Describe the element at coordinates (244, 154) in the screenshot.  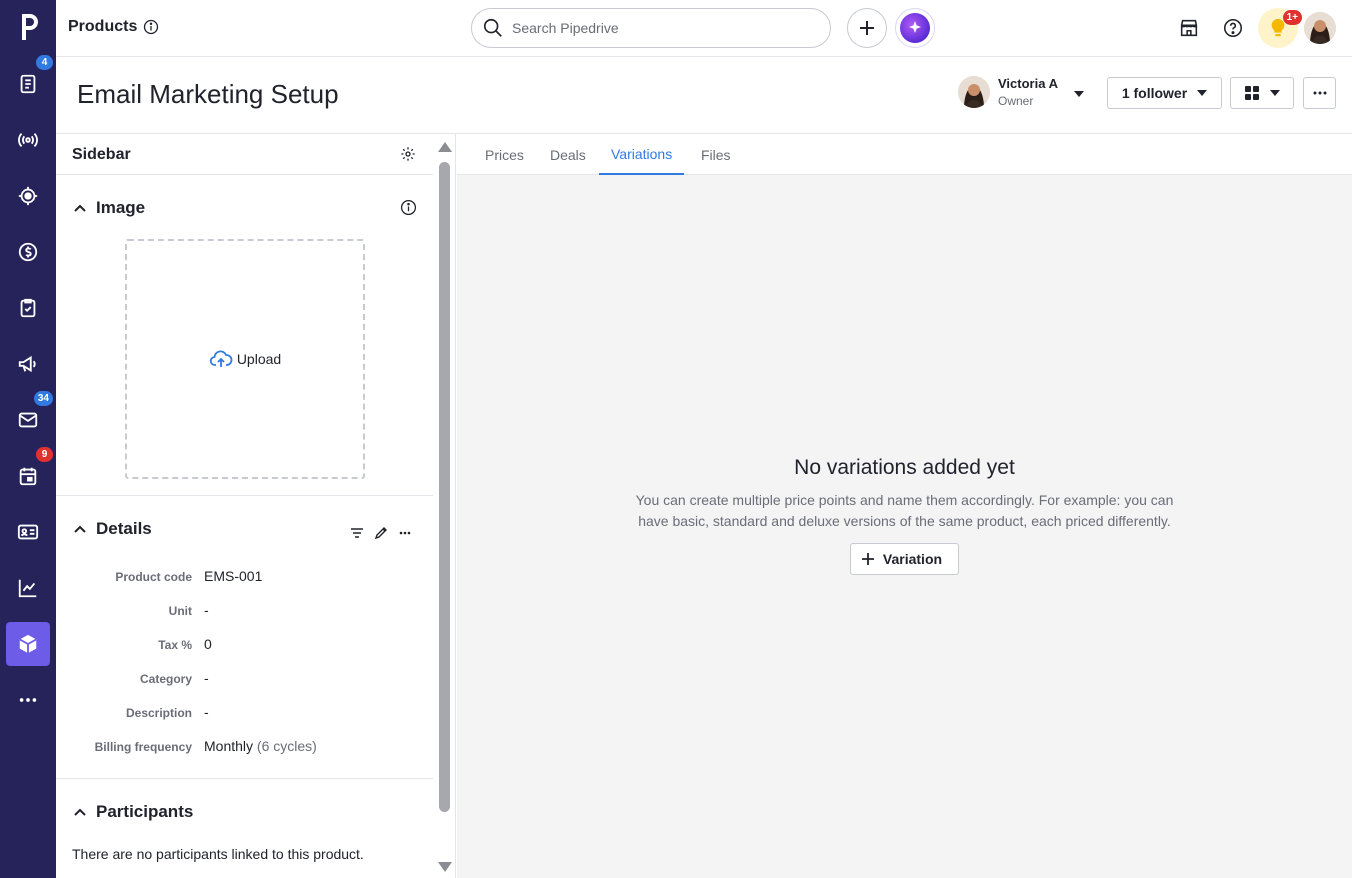
I see `sidebar-header: Sidebar` at that location.